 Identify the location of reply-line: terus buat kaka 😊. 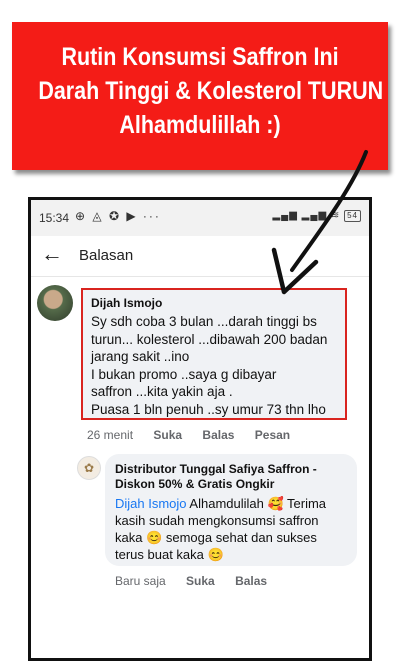
(169, 554).